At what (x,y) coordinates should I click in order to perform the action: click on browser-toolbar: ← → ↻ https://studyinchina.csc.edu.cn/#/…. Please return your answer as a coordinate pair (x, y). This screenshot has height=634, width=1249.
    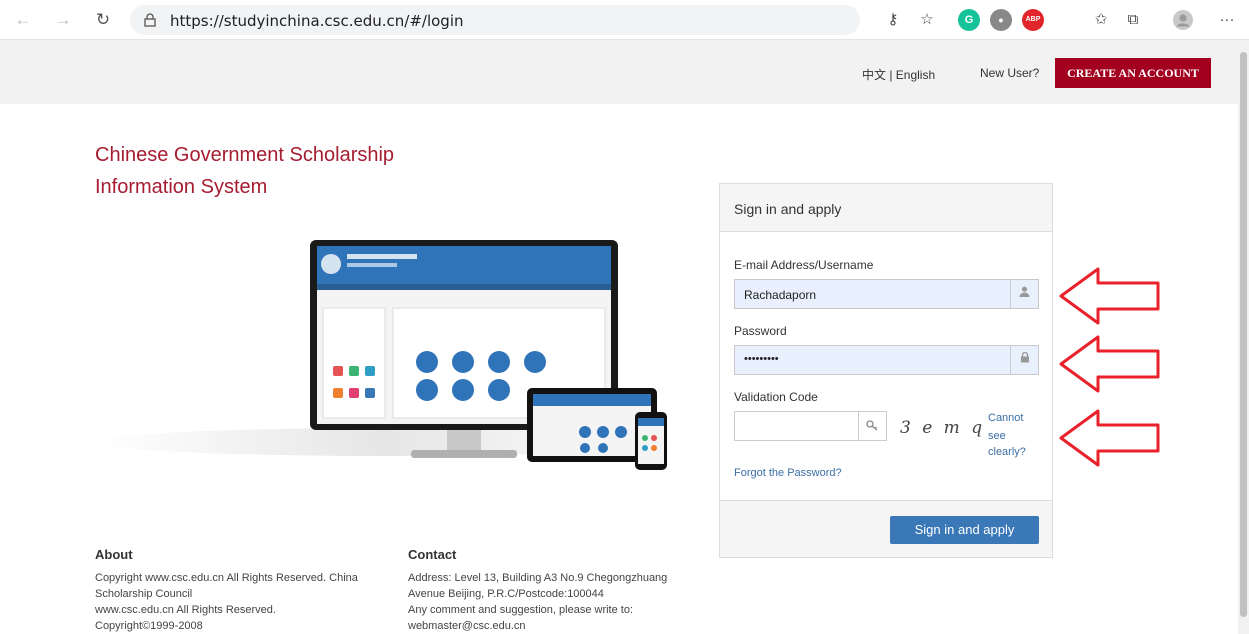
    Looking at the image, I should click on (624, 20).